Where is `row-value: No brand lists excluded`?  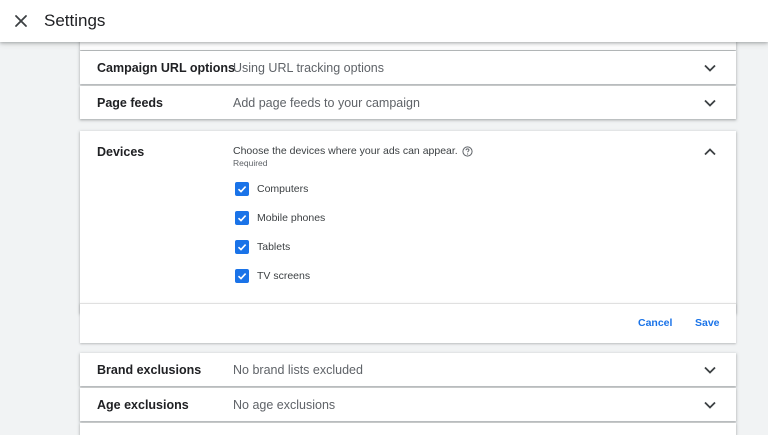
row-value: No brand lists excluded is located at coordinates (298, 369).